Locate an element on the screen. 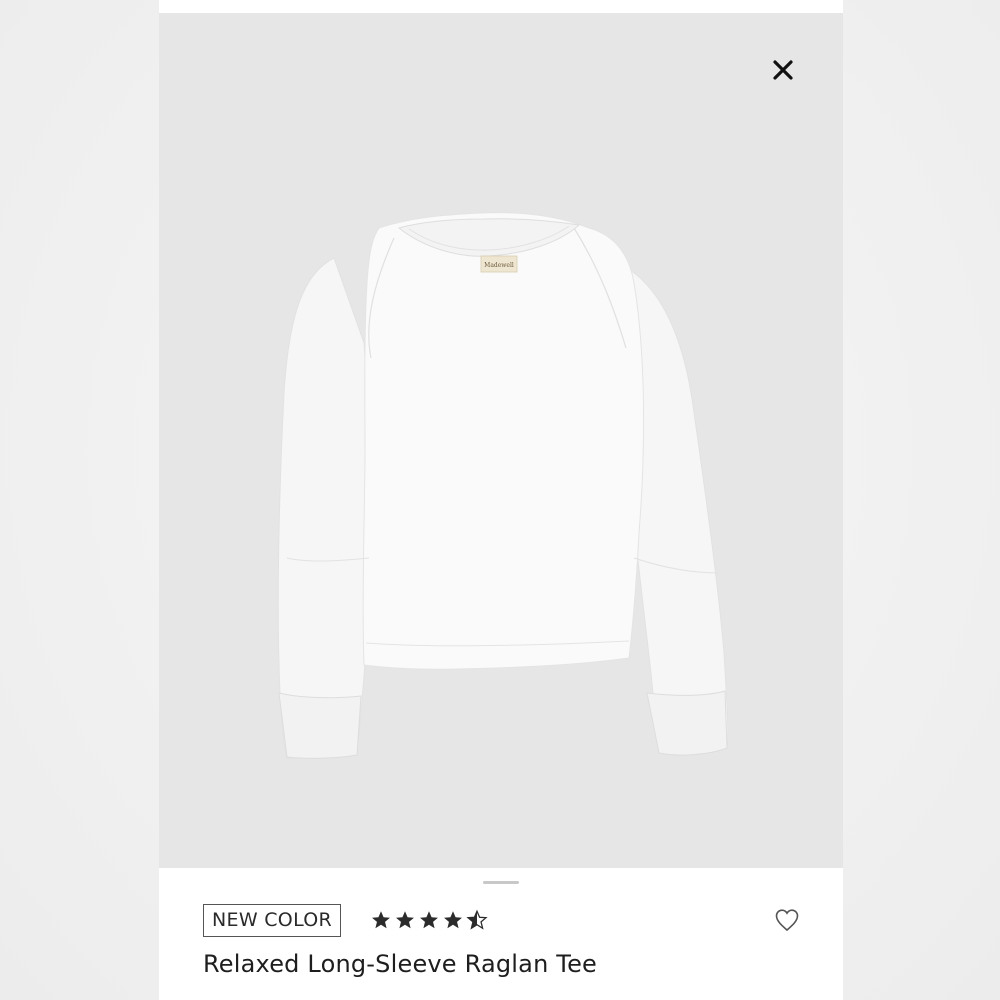 The width and height of the screenshot is (1000, 1000). drag-handle is located at coordinates (501, 882).